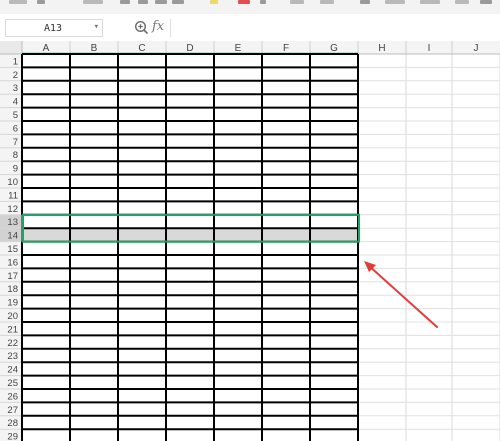 Image resolution: width=500 pixels, height=441 pixels. Describe the element at coordinates (12, 410) in the screenshot. I see `row-header-27: 27` at that location.